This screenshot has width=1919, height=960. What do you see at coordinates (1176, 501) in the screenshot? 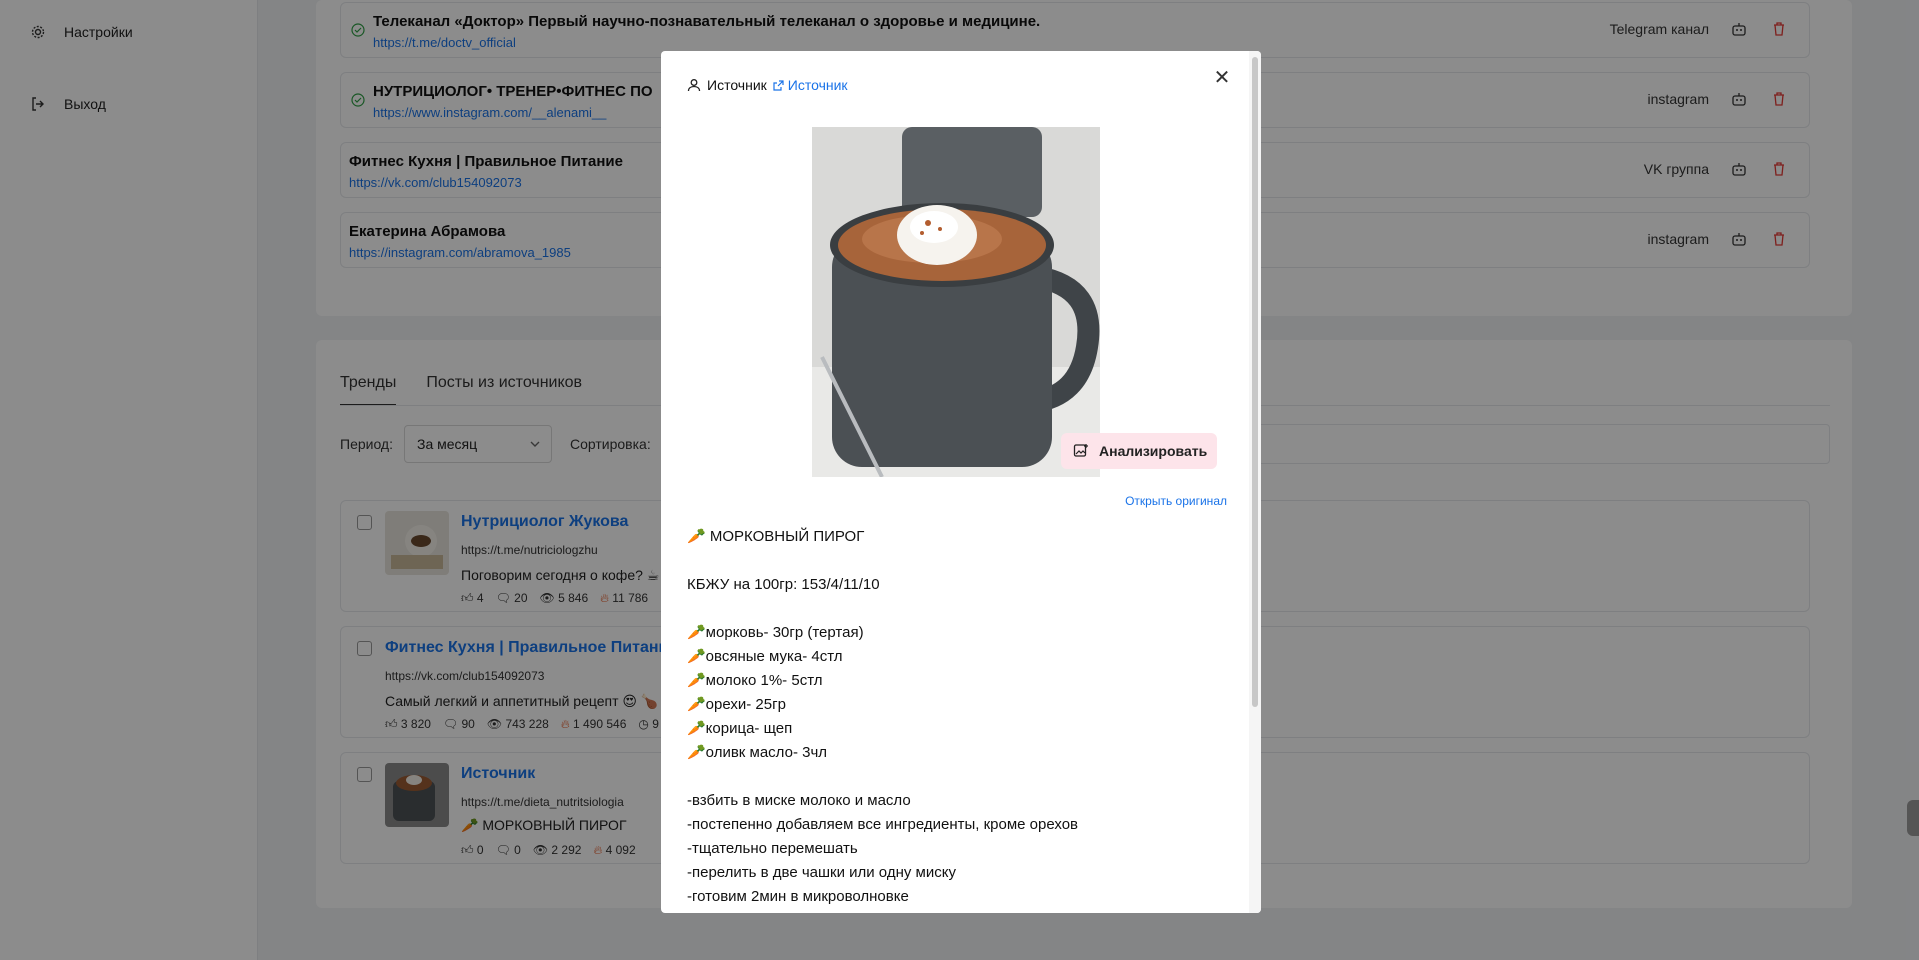
I see `open-original-link: Открыть оригинал` at bounding box center [1176, 501].